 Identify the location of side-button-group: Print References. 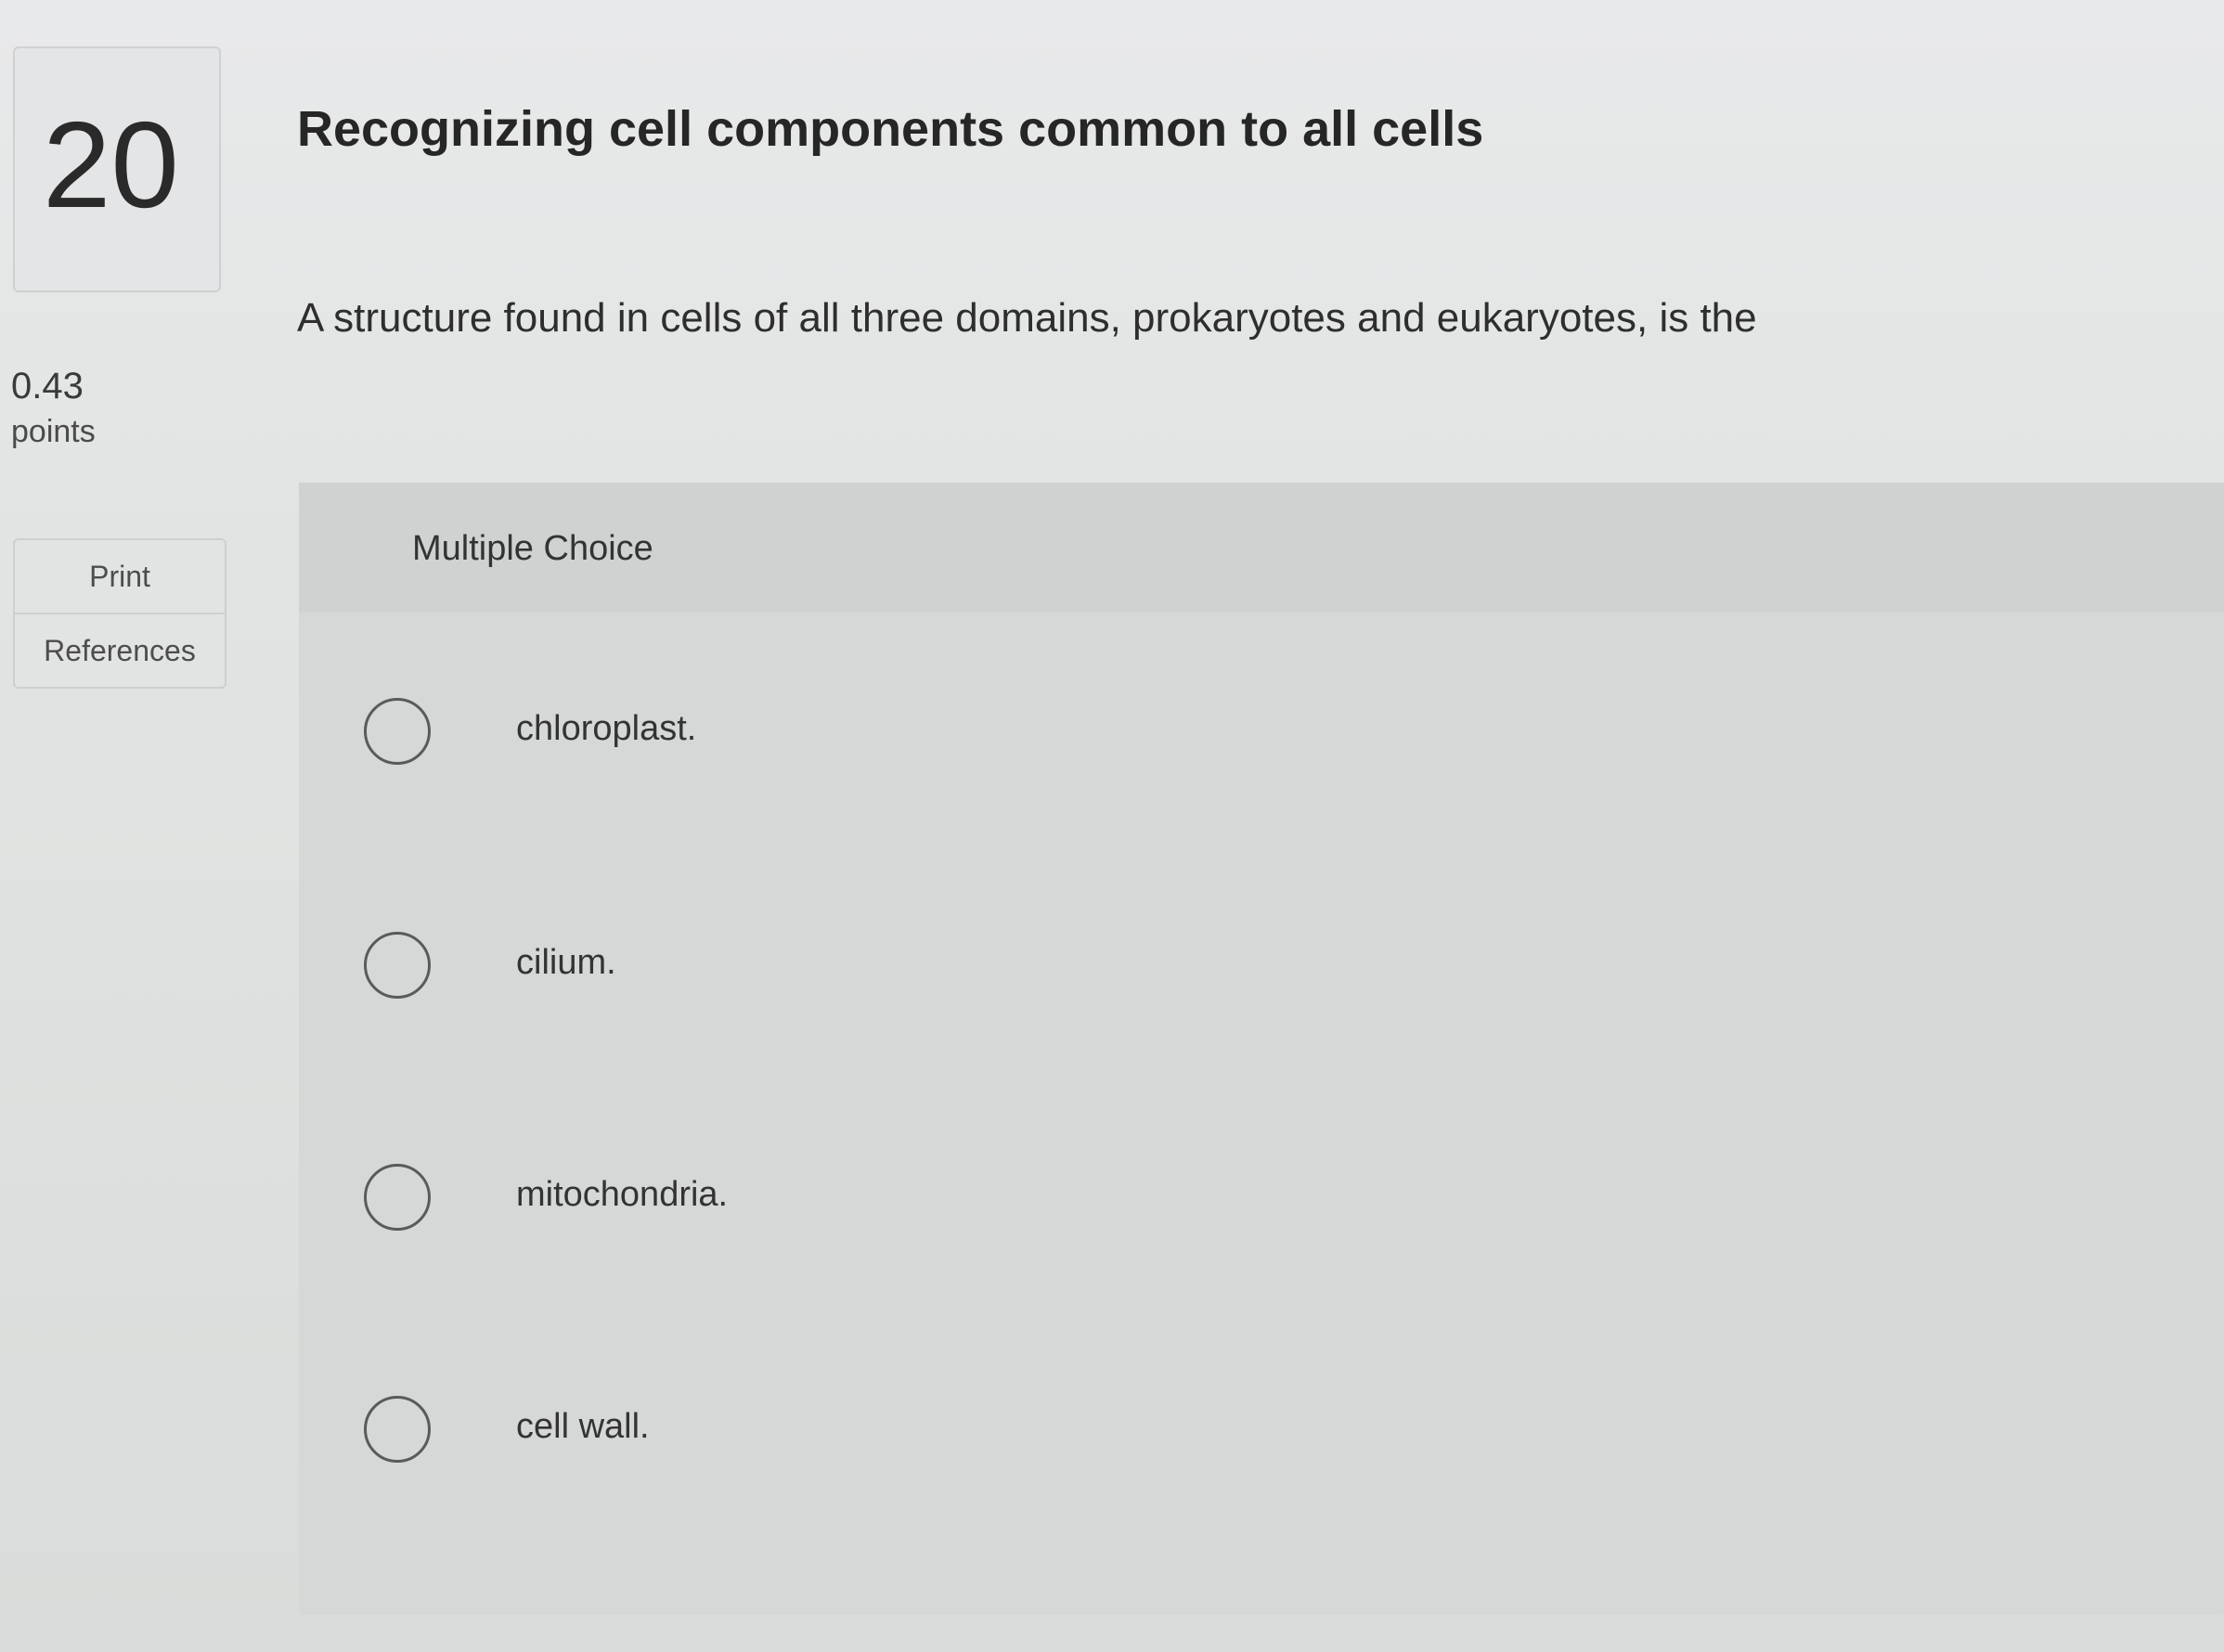
(119, 613).